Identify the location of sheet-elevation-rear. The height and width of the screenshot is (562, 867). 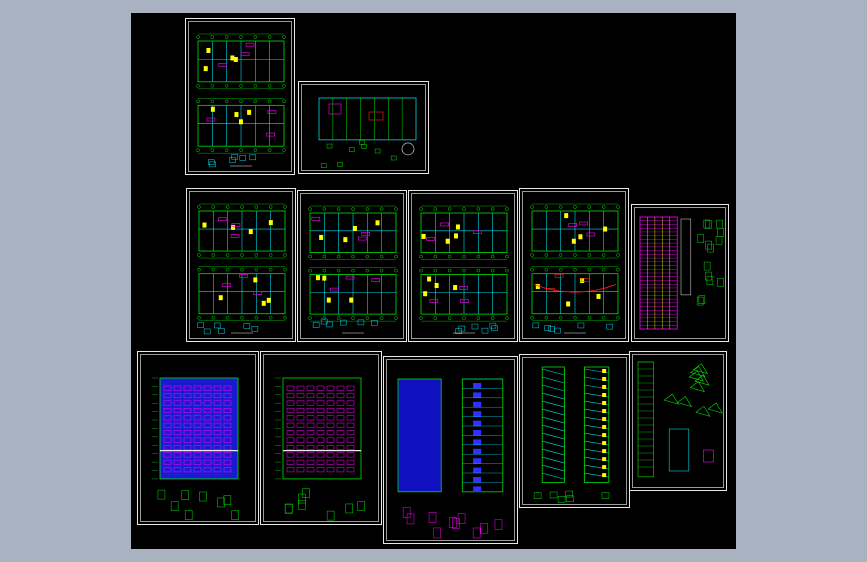
(321, 438).